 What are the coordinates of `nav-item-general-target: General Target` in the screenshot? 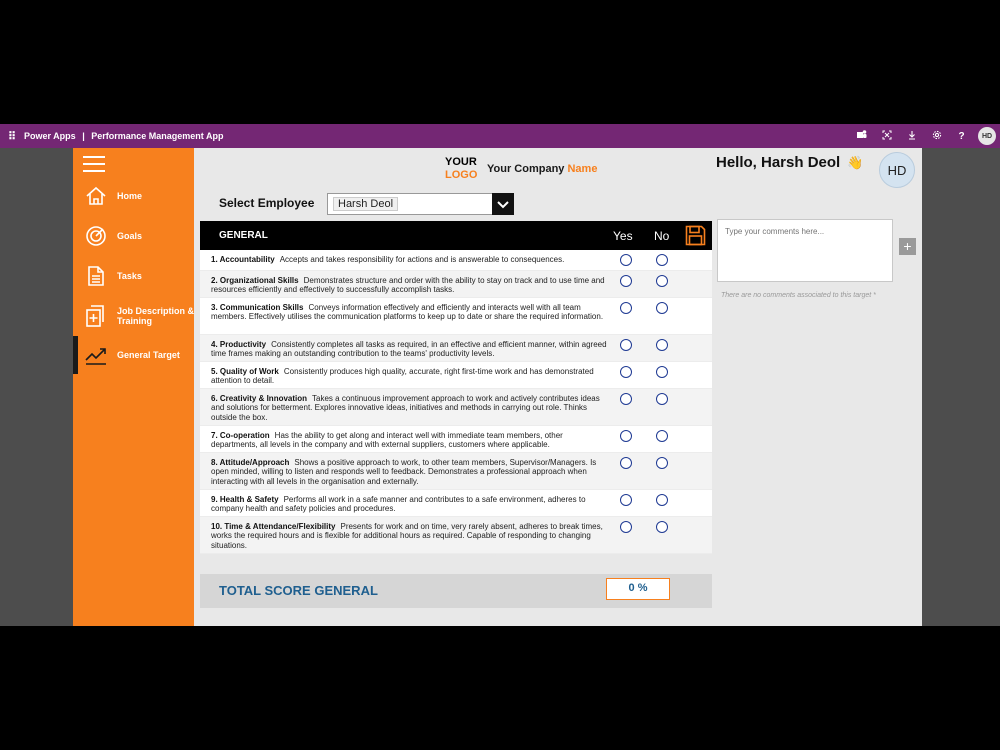 It's located at (133, 355).